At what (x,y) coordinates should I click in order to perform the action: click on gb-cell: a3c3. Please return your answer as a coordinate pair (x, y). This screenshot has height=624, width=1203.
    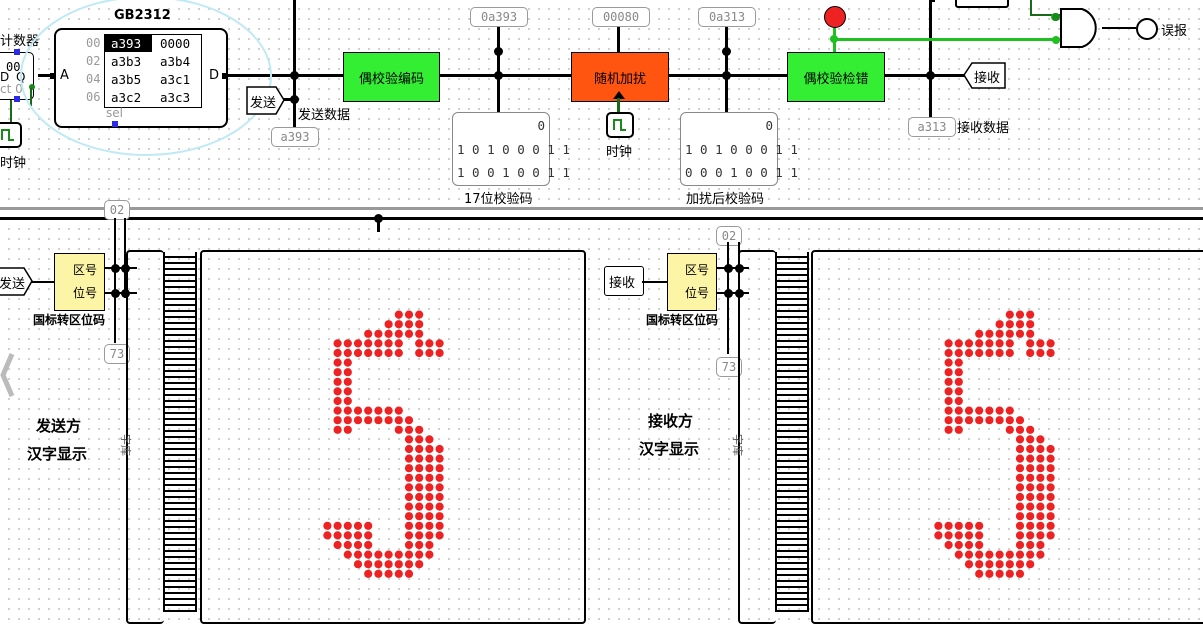
    Looking at the image, I should click on (175, 97).